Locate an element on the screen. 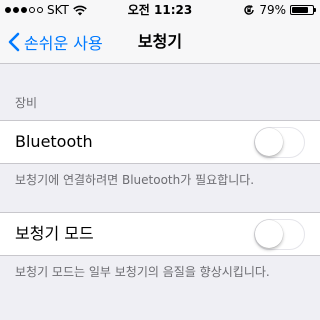 The image size is (320, 320). status-bar: SKT 오전 11:23 79% is located at coordinates (160, 10).